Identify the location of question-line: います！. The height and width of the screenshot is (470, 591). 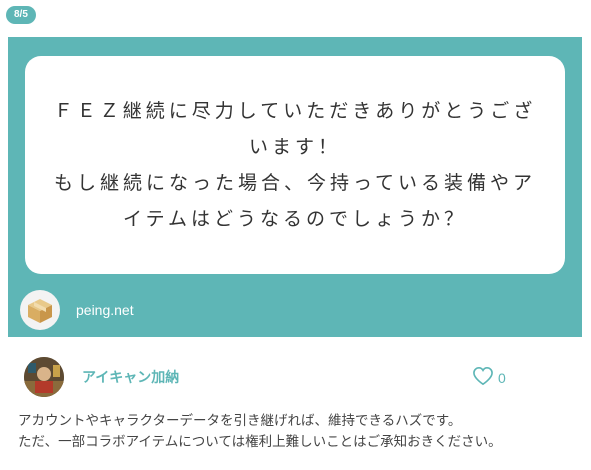
(294, 147).